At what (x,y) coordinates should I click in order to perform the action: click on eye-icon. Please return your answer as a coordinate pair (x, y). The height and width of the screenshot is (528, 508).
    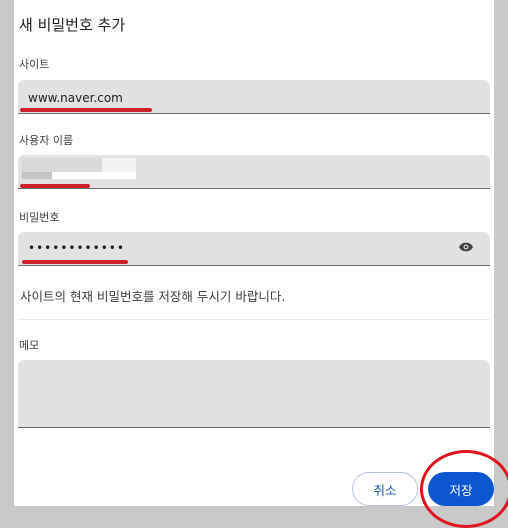
    Looking at the image, I should click on (466, 247).